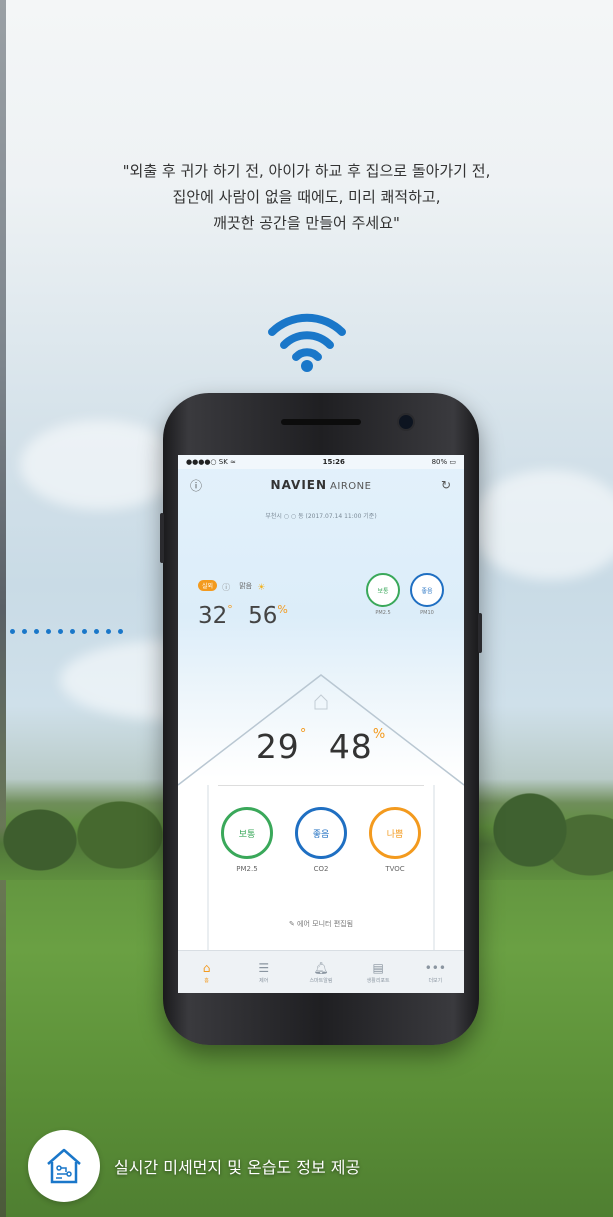  What do you see at coordinates (196, 485) in the screenshot?
I see `info-icon: ⓘ` at bounding box center [196, 485].